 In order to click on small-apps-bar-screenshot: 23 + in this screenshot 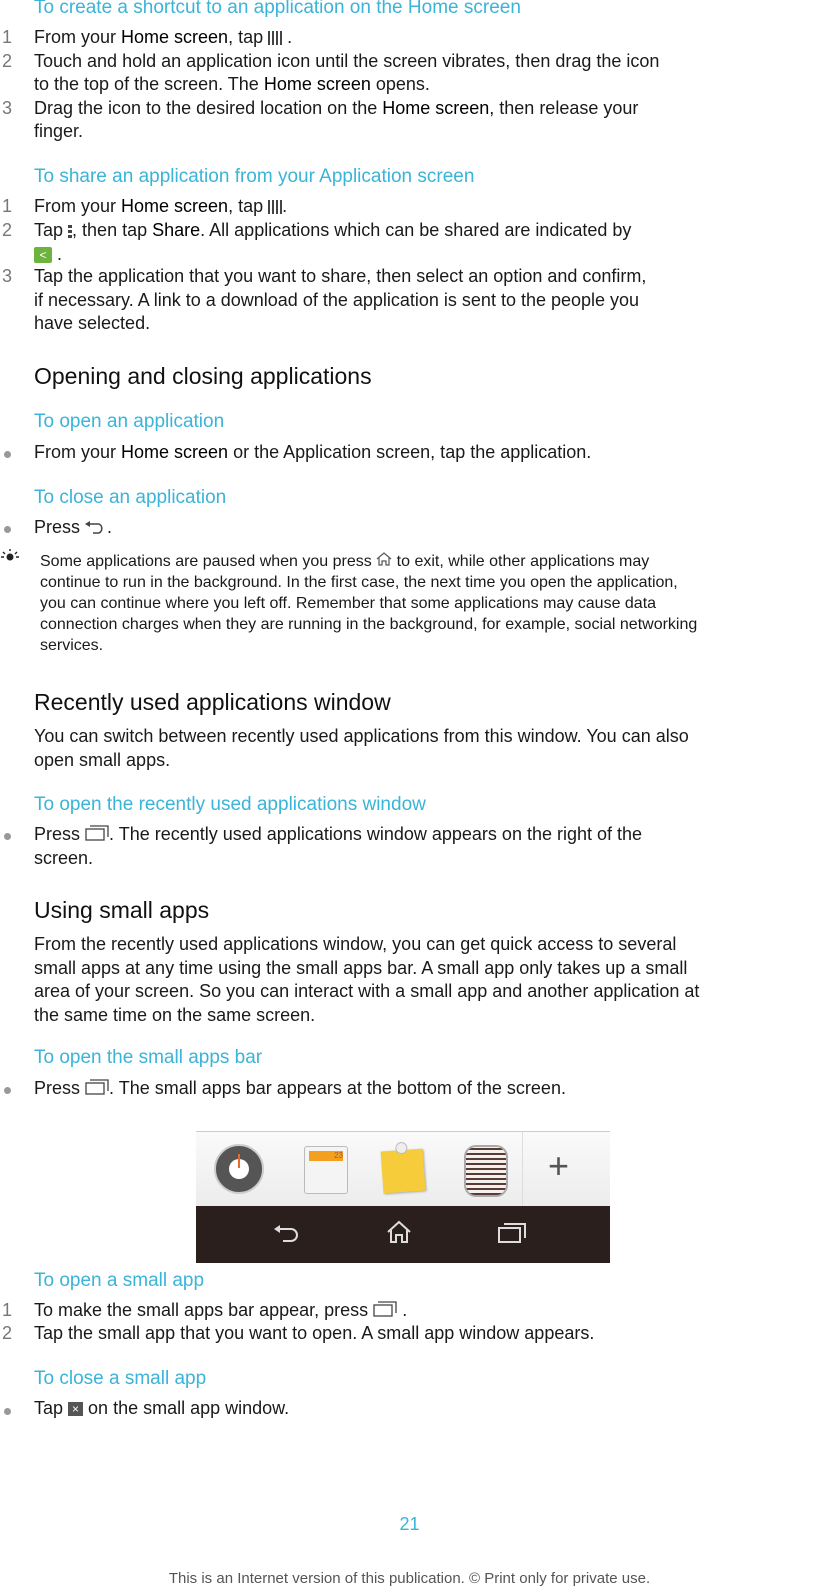, I will do `click(403, 1197)`.